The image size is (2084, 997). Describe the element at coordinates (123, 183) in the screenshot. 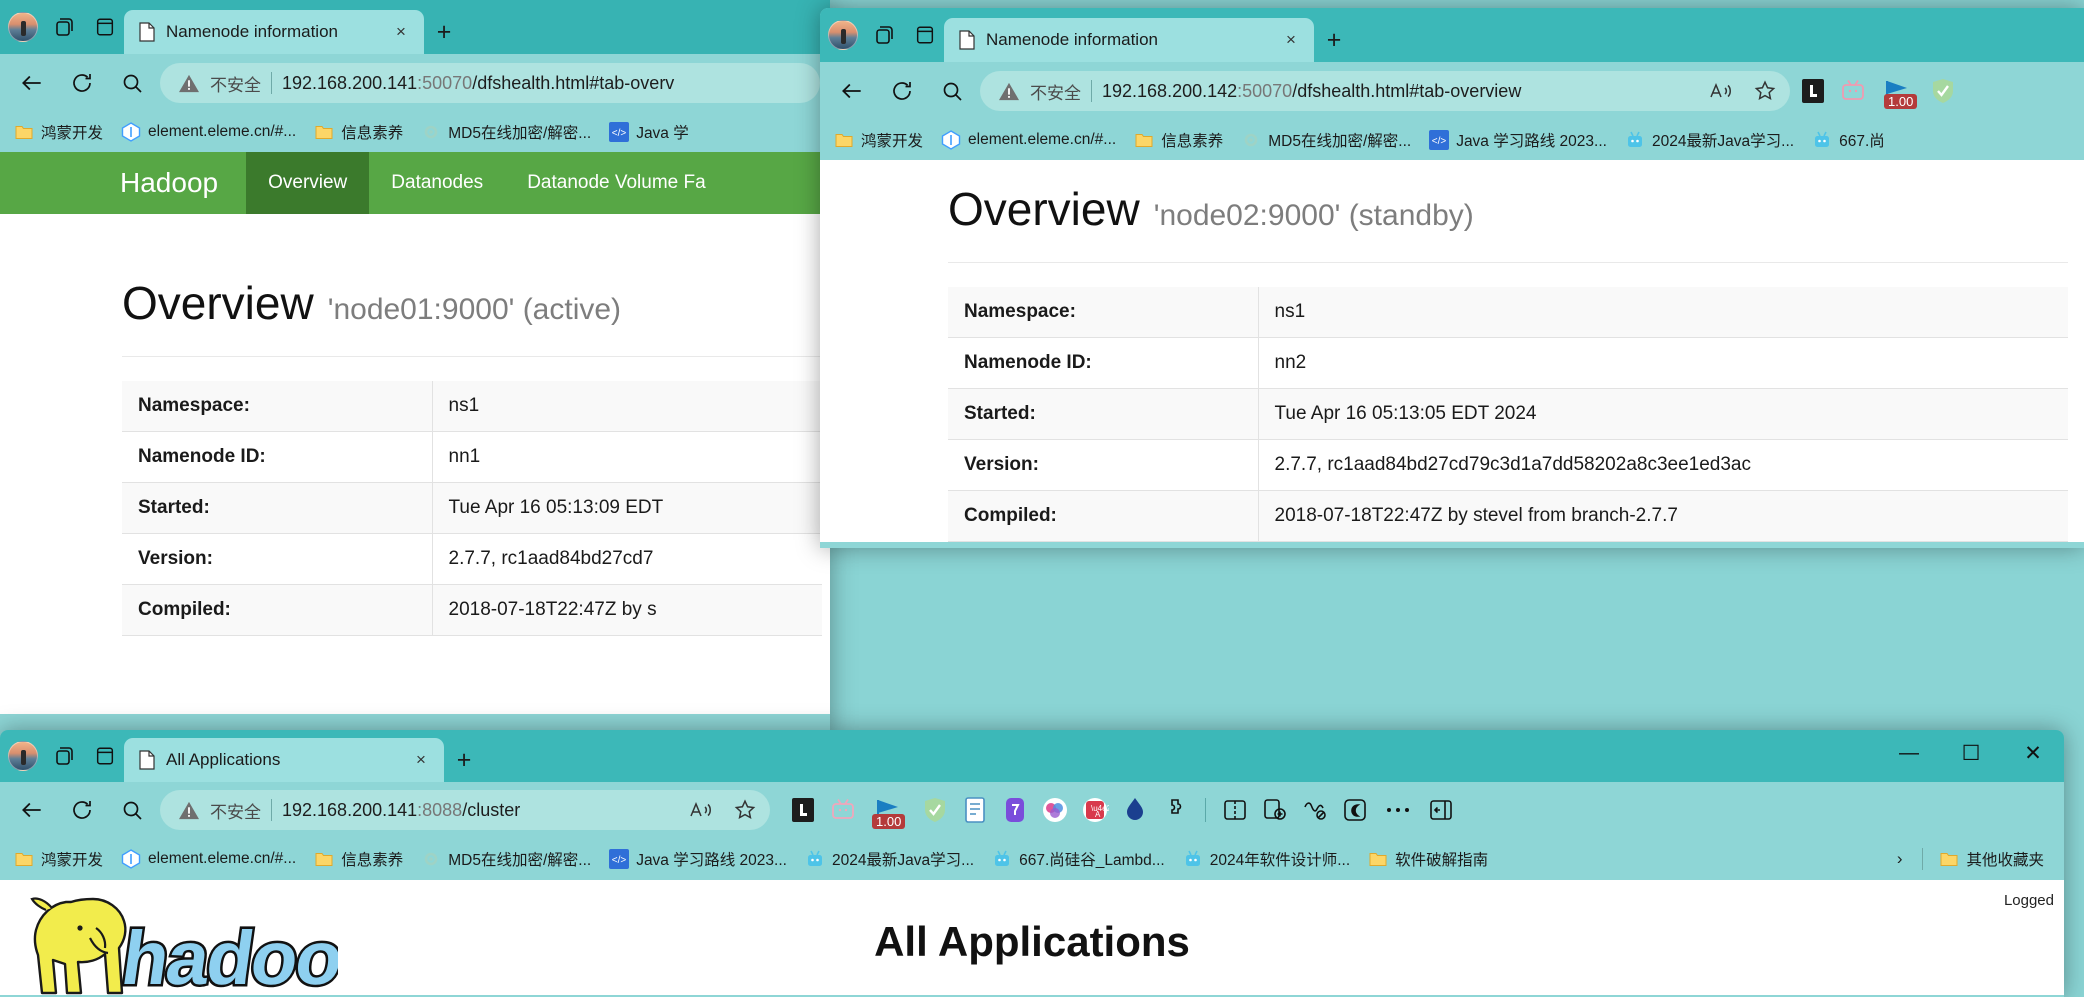

I see `hadoop-brand: Hadoop` at that location.